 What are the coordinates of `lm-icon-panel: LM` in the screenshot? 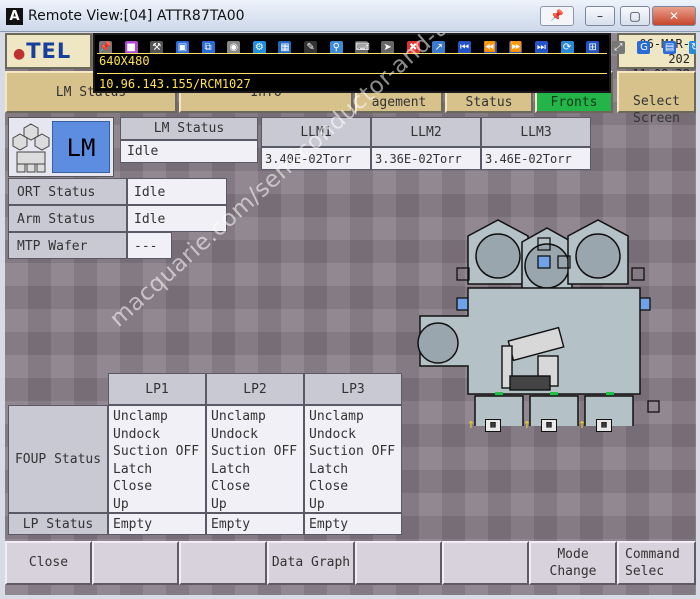 It's located at (61, 147).